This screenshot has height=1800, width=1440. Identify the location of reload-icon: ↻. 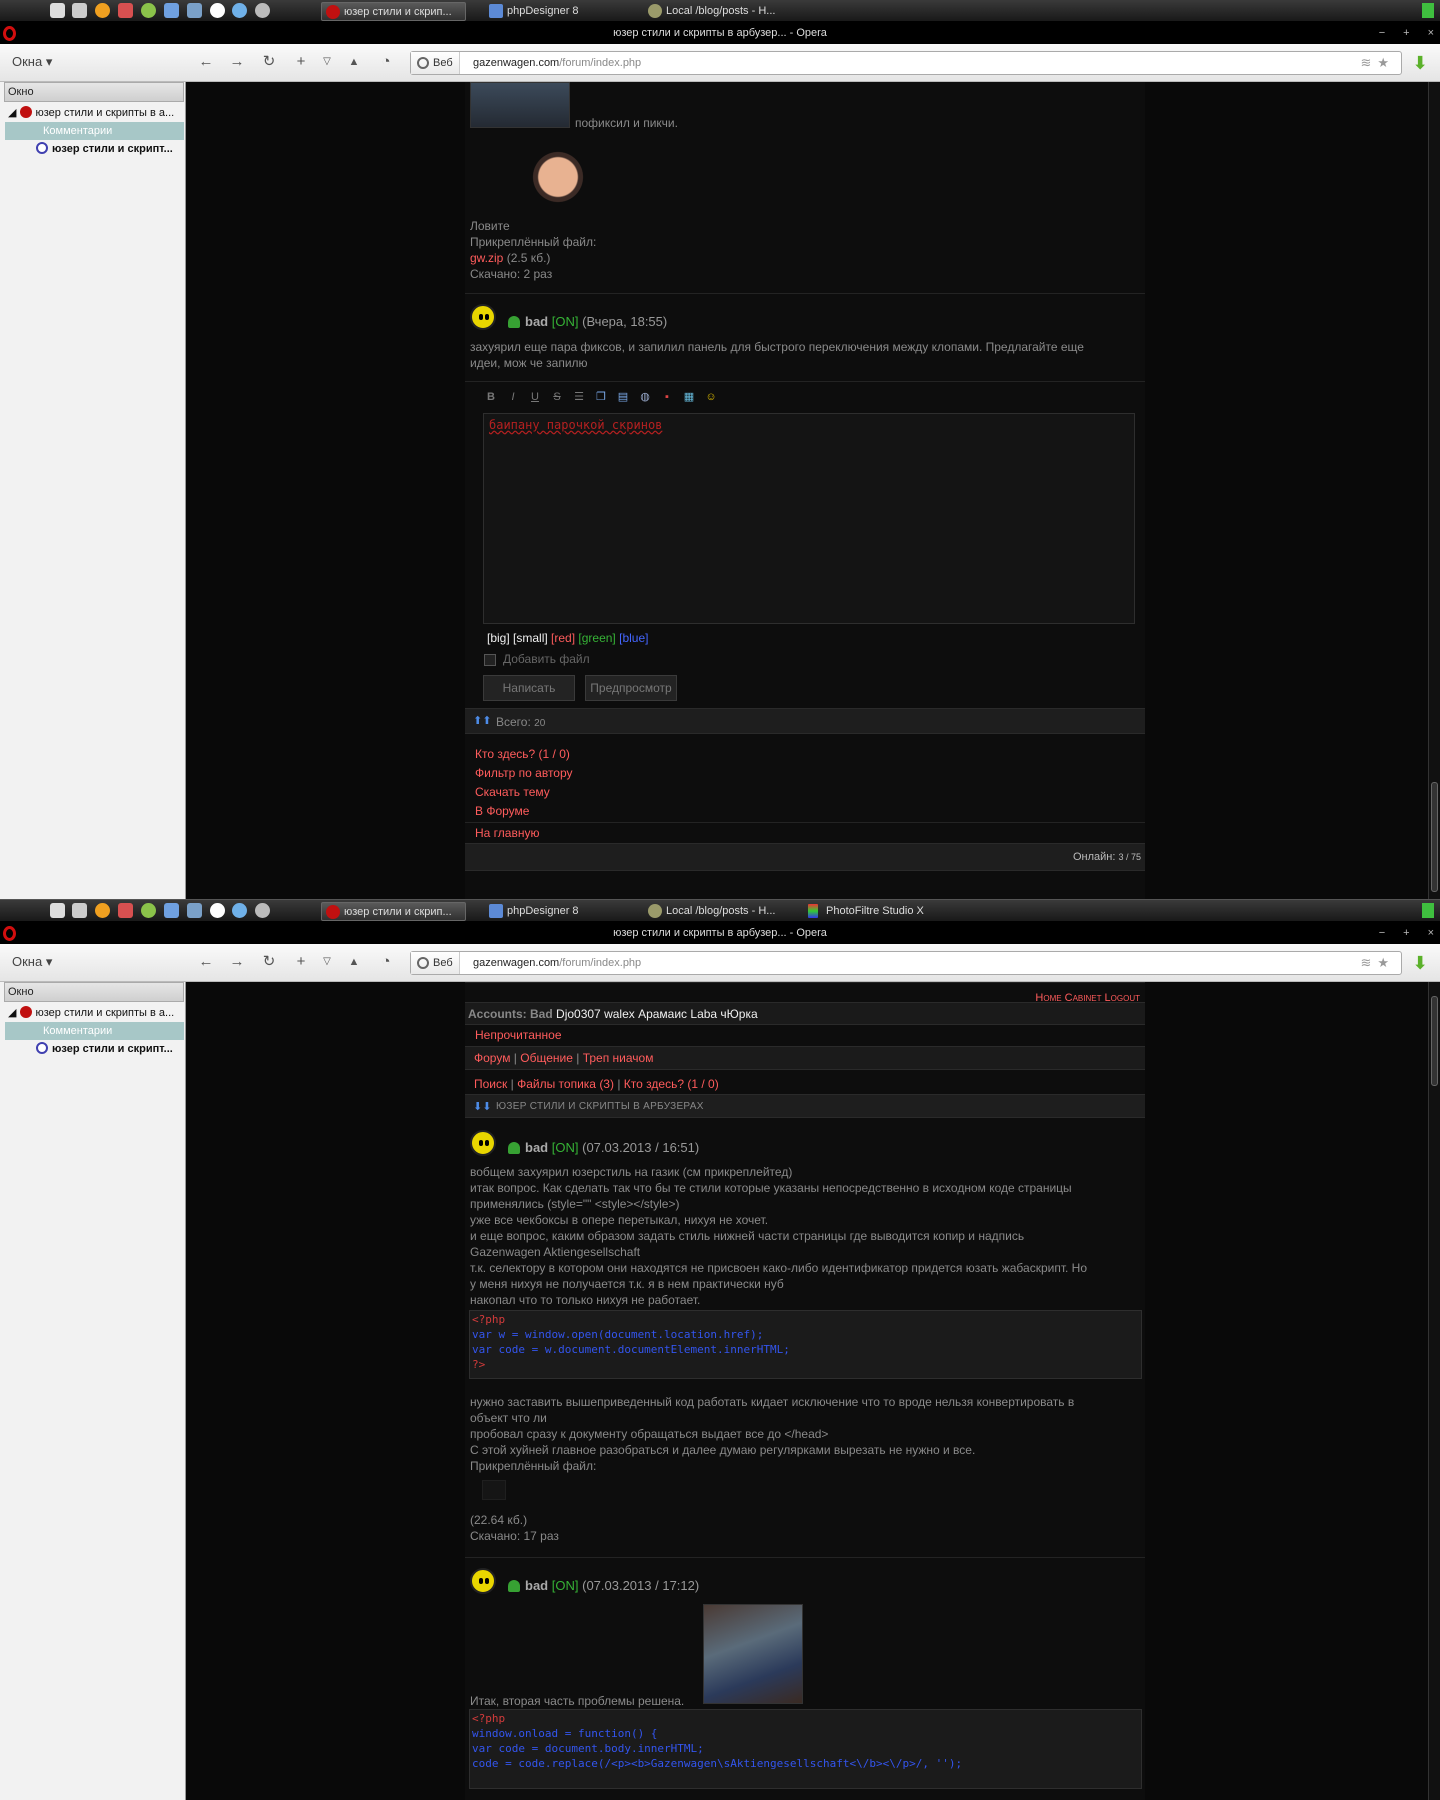
(269, 962).